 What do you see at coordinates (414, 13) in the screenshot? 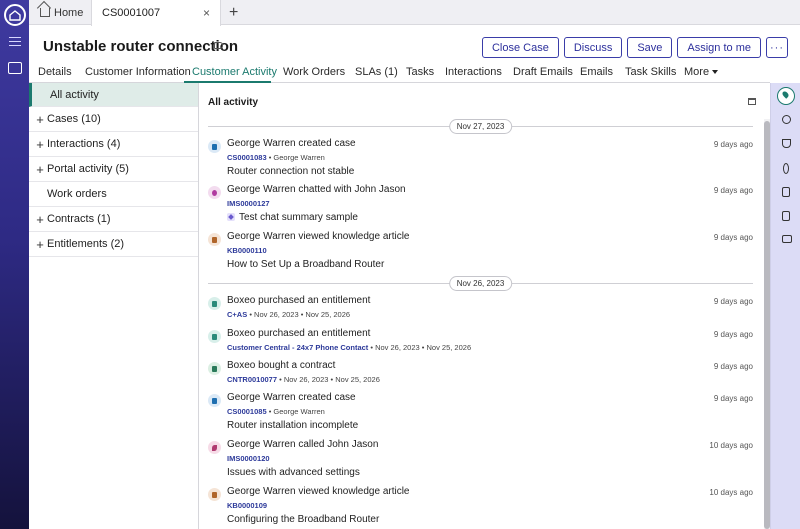
I see `tab-strip: Home CS0001007 × +` at bounding box center [414, 13].